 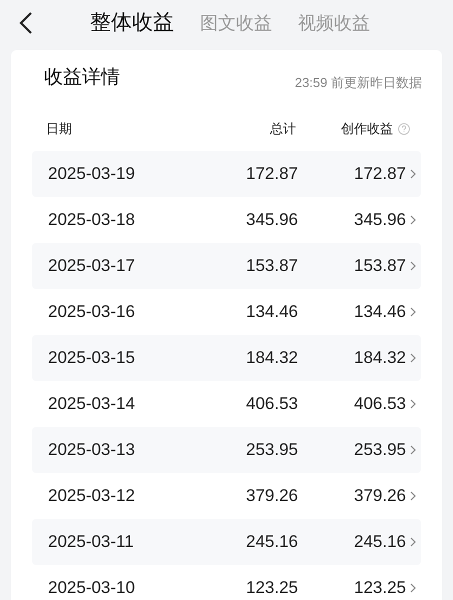 What do you see at coordinates (379, 219) in the screenshot?
I see `creation-income-cell-text: 345.96` at bounding box center [379, 219].